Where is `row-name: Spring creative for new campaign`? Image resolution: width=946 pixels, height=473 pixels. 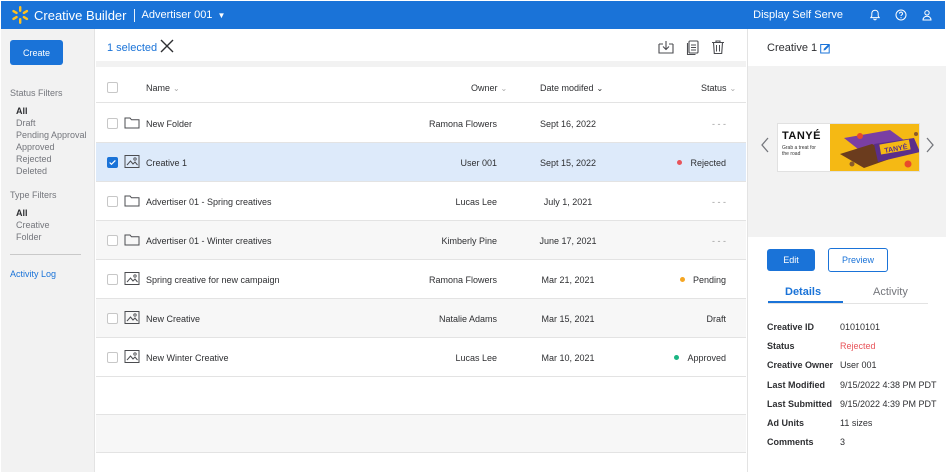 row-name: Spring creative for new campaign is located at coordinates (213, 280).